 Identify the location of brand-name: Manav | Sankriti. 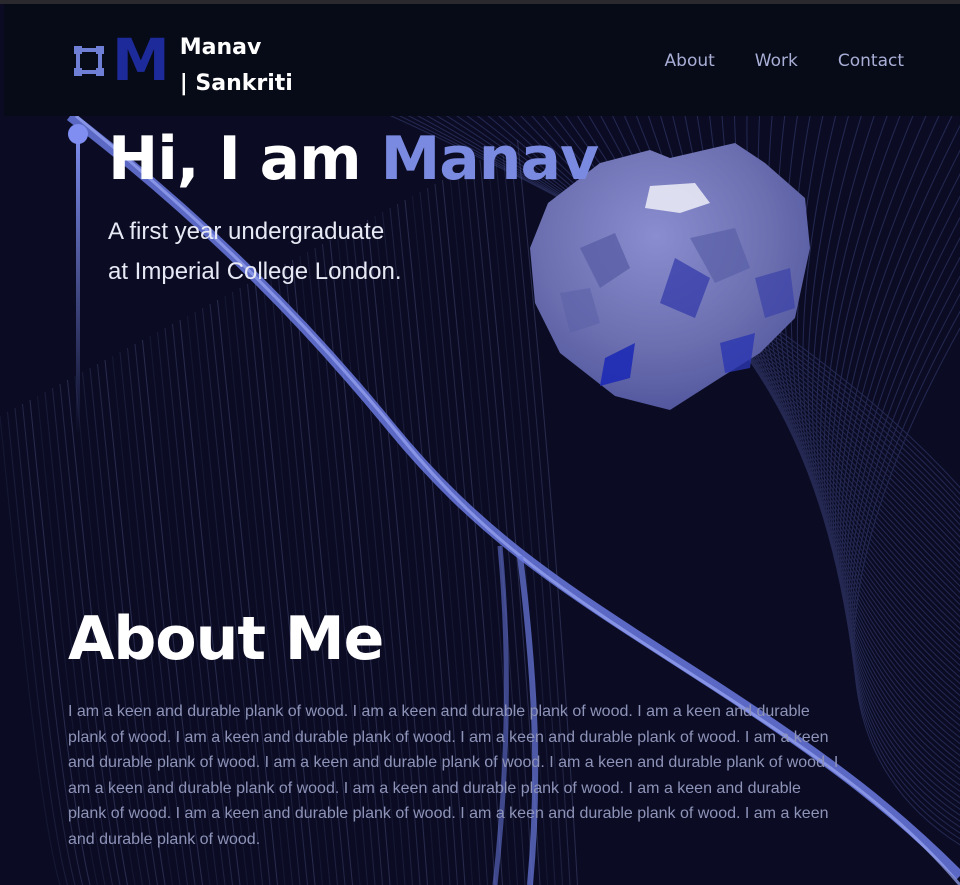
(240, 66).